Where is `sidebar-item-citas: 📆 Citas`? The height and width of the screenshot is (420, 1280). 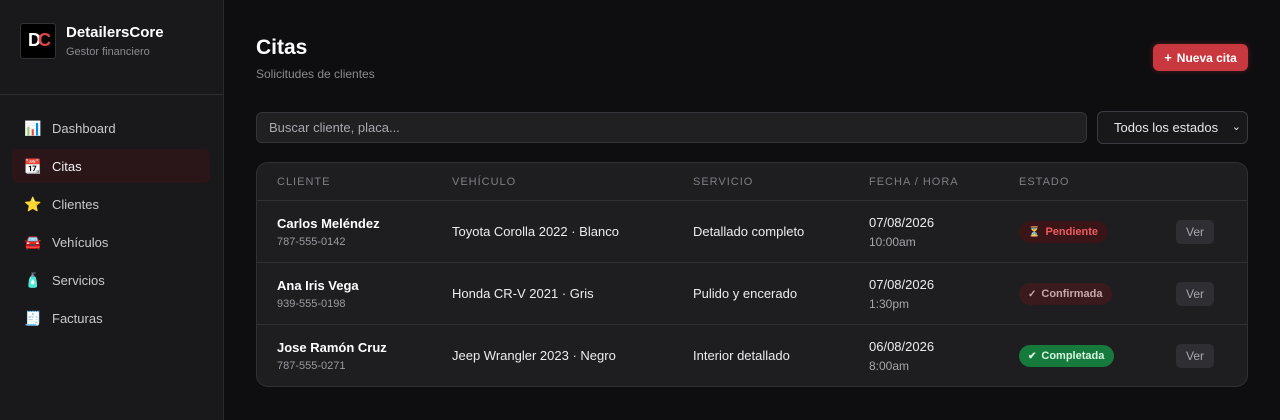
sidebar-item-citas: 📆 Citas is located at coordinates (111, 166).